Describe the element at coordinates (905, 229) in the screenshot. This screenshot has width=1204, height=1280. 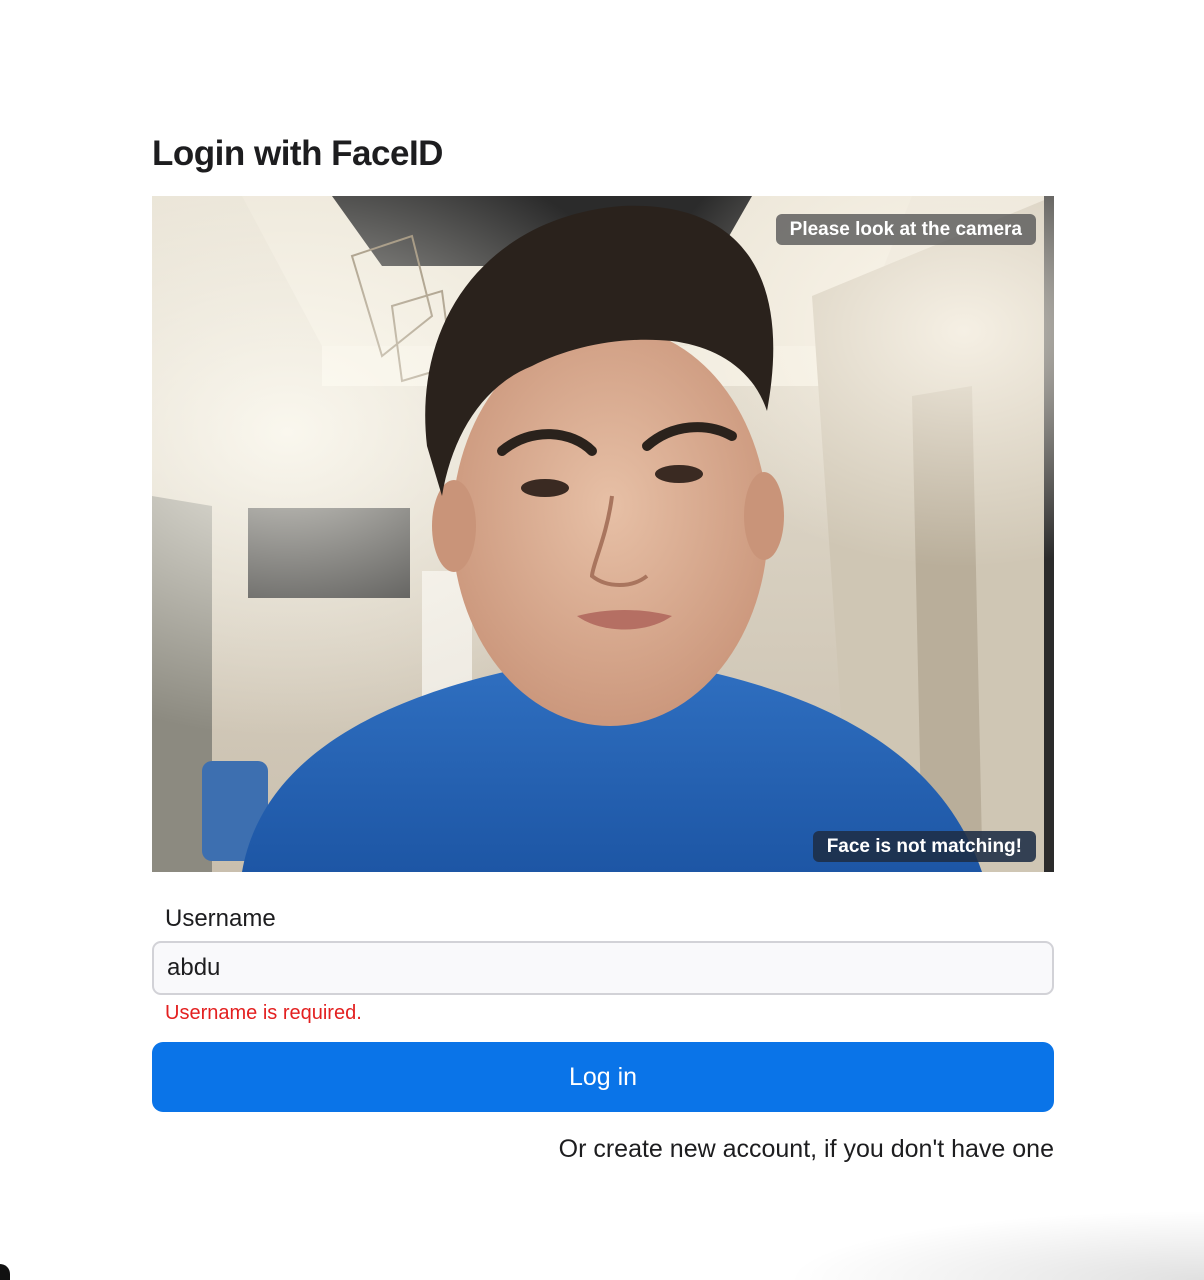
I see `camera-prompt-overlay: Please look at the camera` at that location.